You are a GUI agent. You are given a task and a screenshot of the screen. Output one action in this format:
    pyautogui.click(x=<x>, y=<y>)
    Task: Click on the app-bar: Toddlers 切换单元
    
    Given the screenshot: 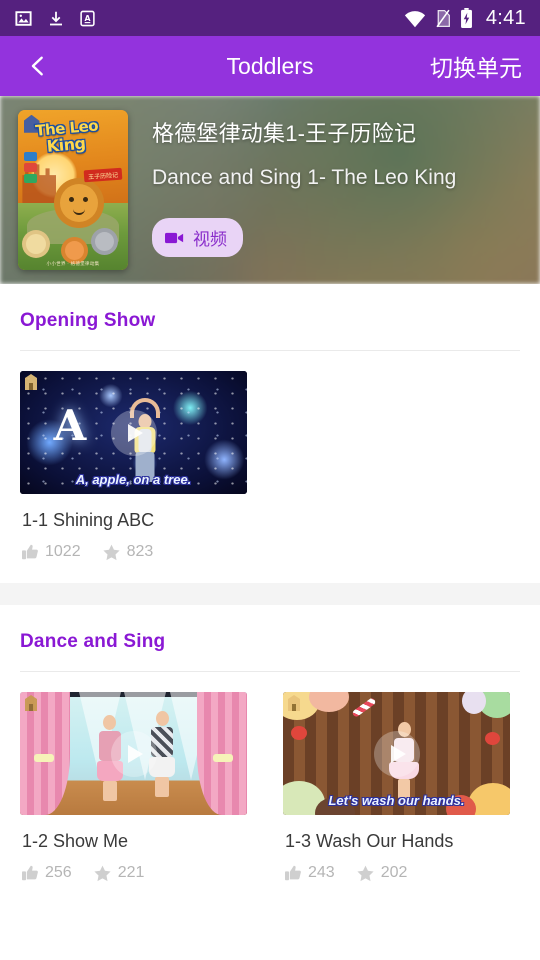 What is the action you would take?
    pyautogui.click(x=270, y=66)
    